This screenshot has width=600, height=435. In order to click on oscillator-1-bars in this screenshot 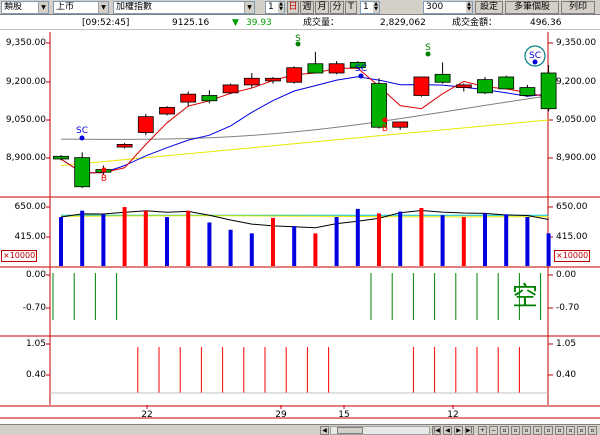, I will do `click(297, 296)`.